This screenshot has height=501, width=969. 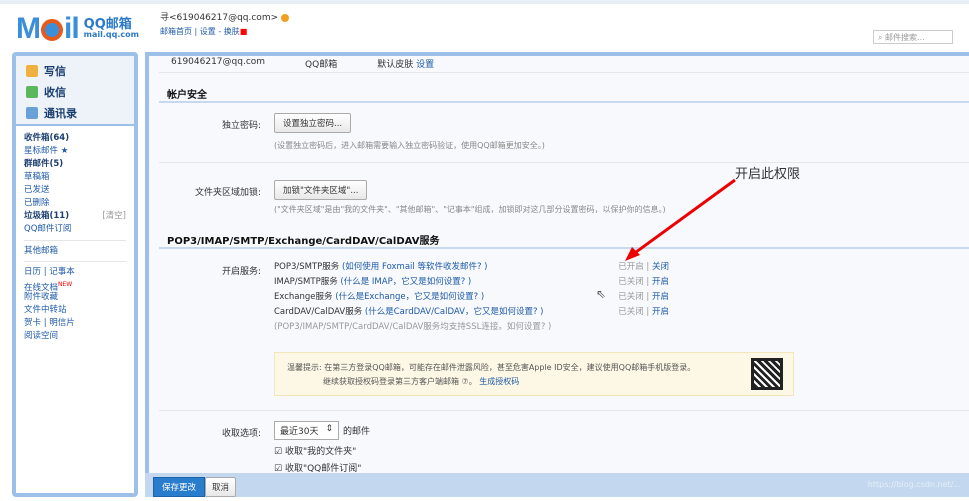 What do you see at coordinates (415, 267) in the screenshot?
I see `service-help-link: (如何使用 Foxmail 等软件收发邮件? )` at bounding box center [415, 267].